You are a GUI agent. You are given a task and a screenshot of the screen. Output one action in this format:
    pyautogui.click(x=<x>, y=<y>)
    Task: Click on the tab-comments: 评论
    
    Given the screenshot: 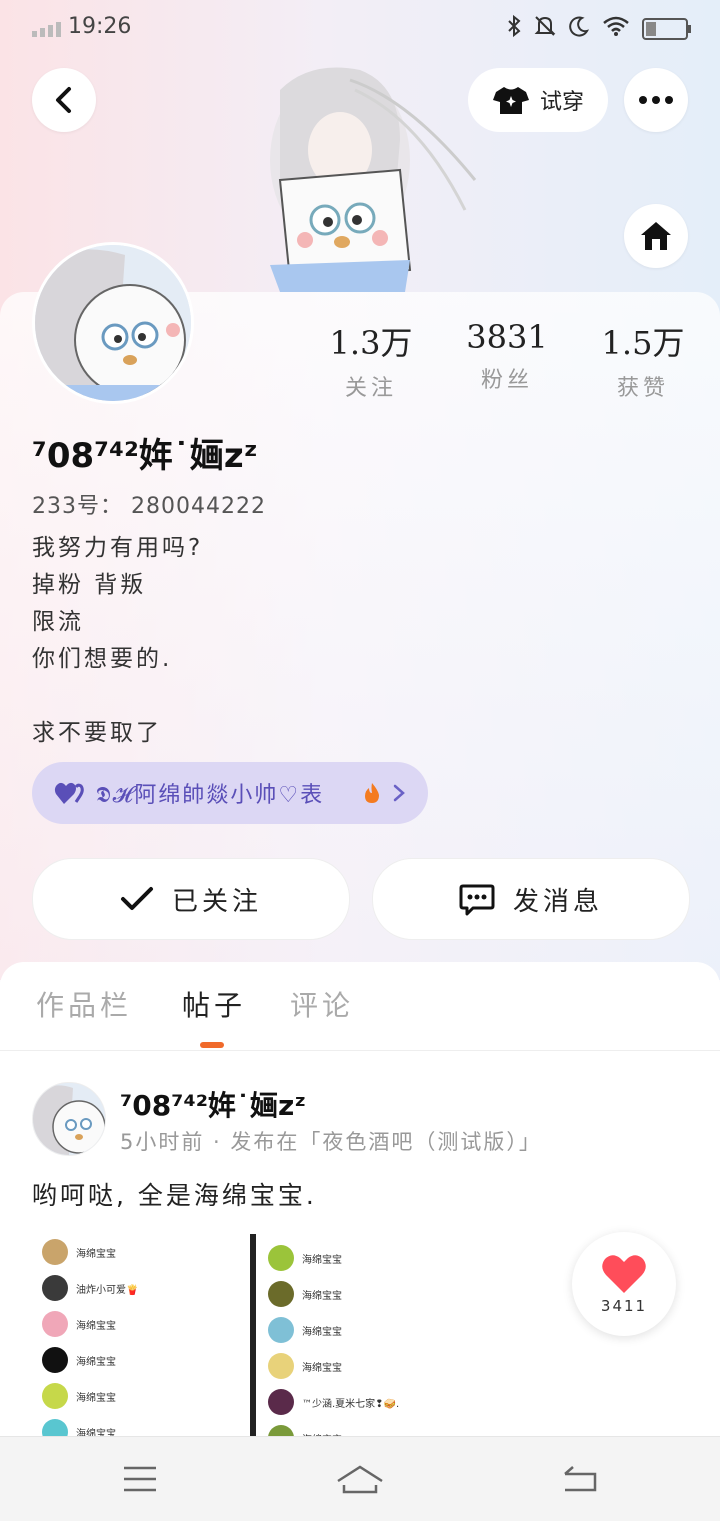 What is the action you would take?
    pyautogui.click(x=322, y=1004)
    